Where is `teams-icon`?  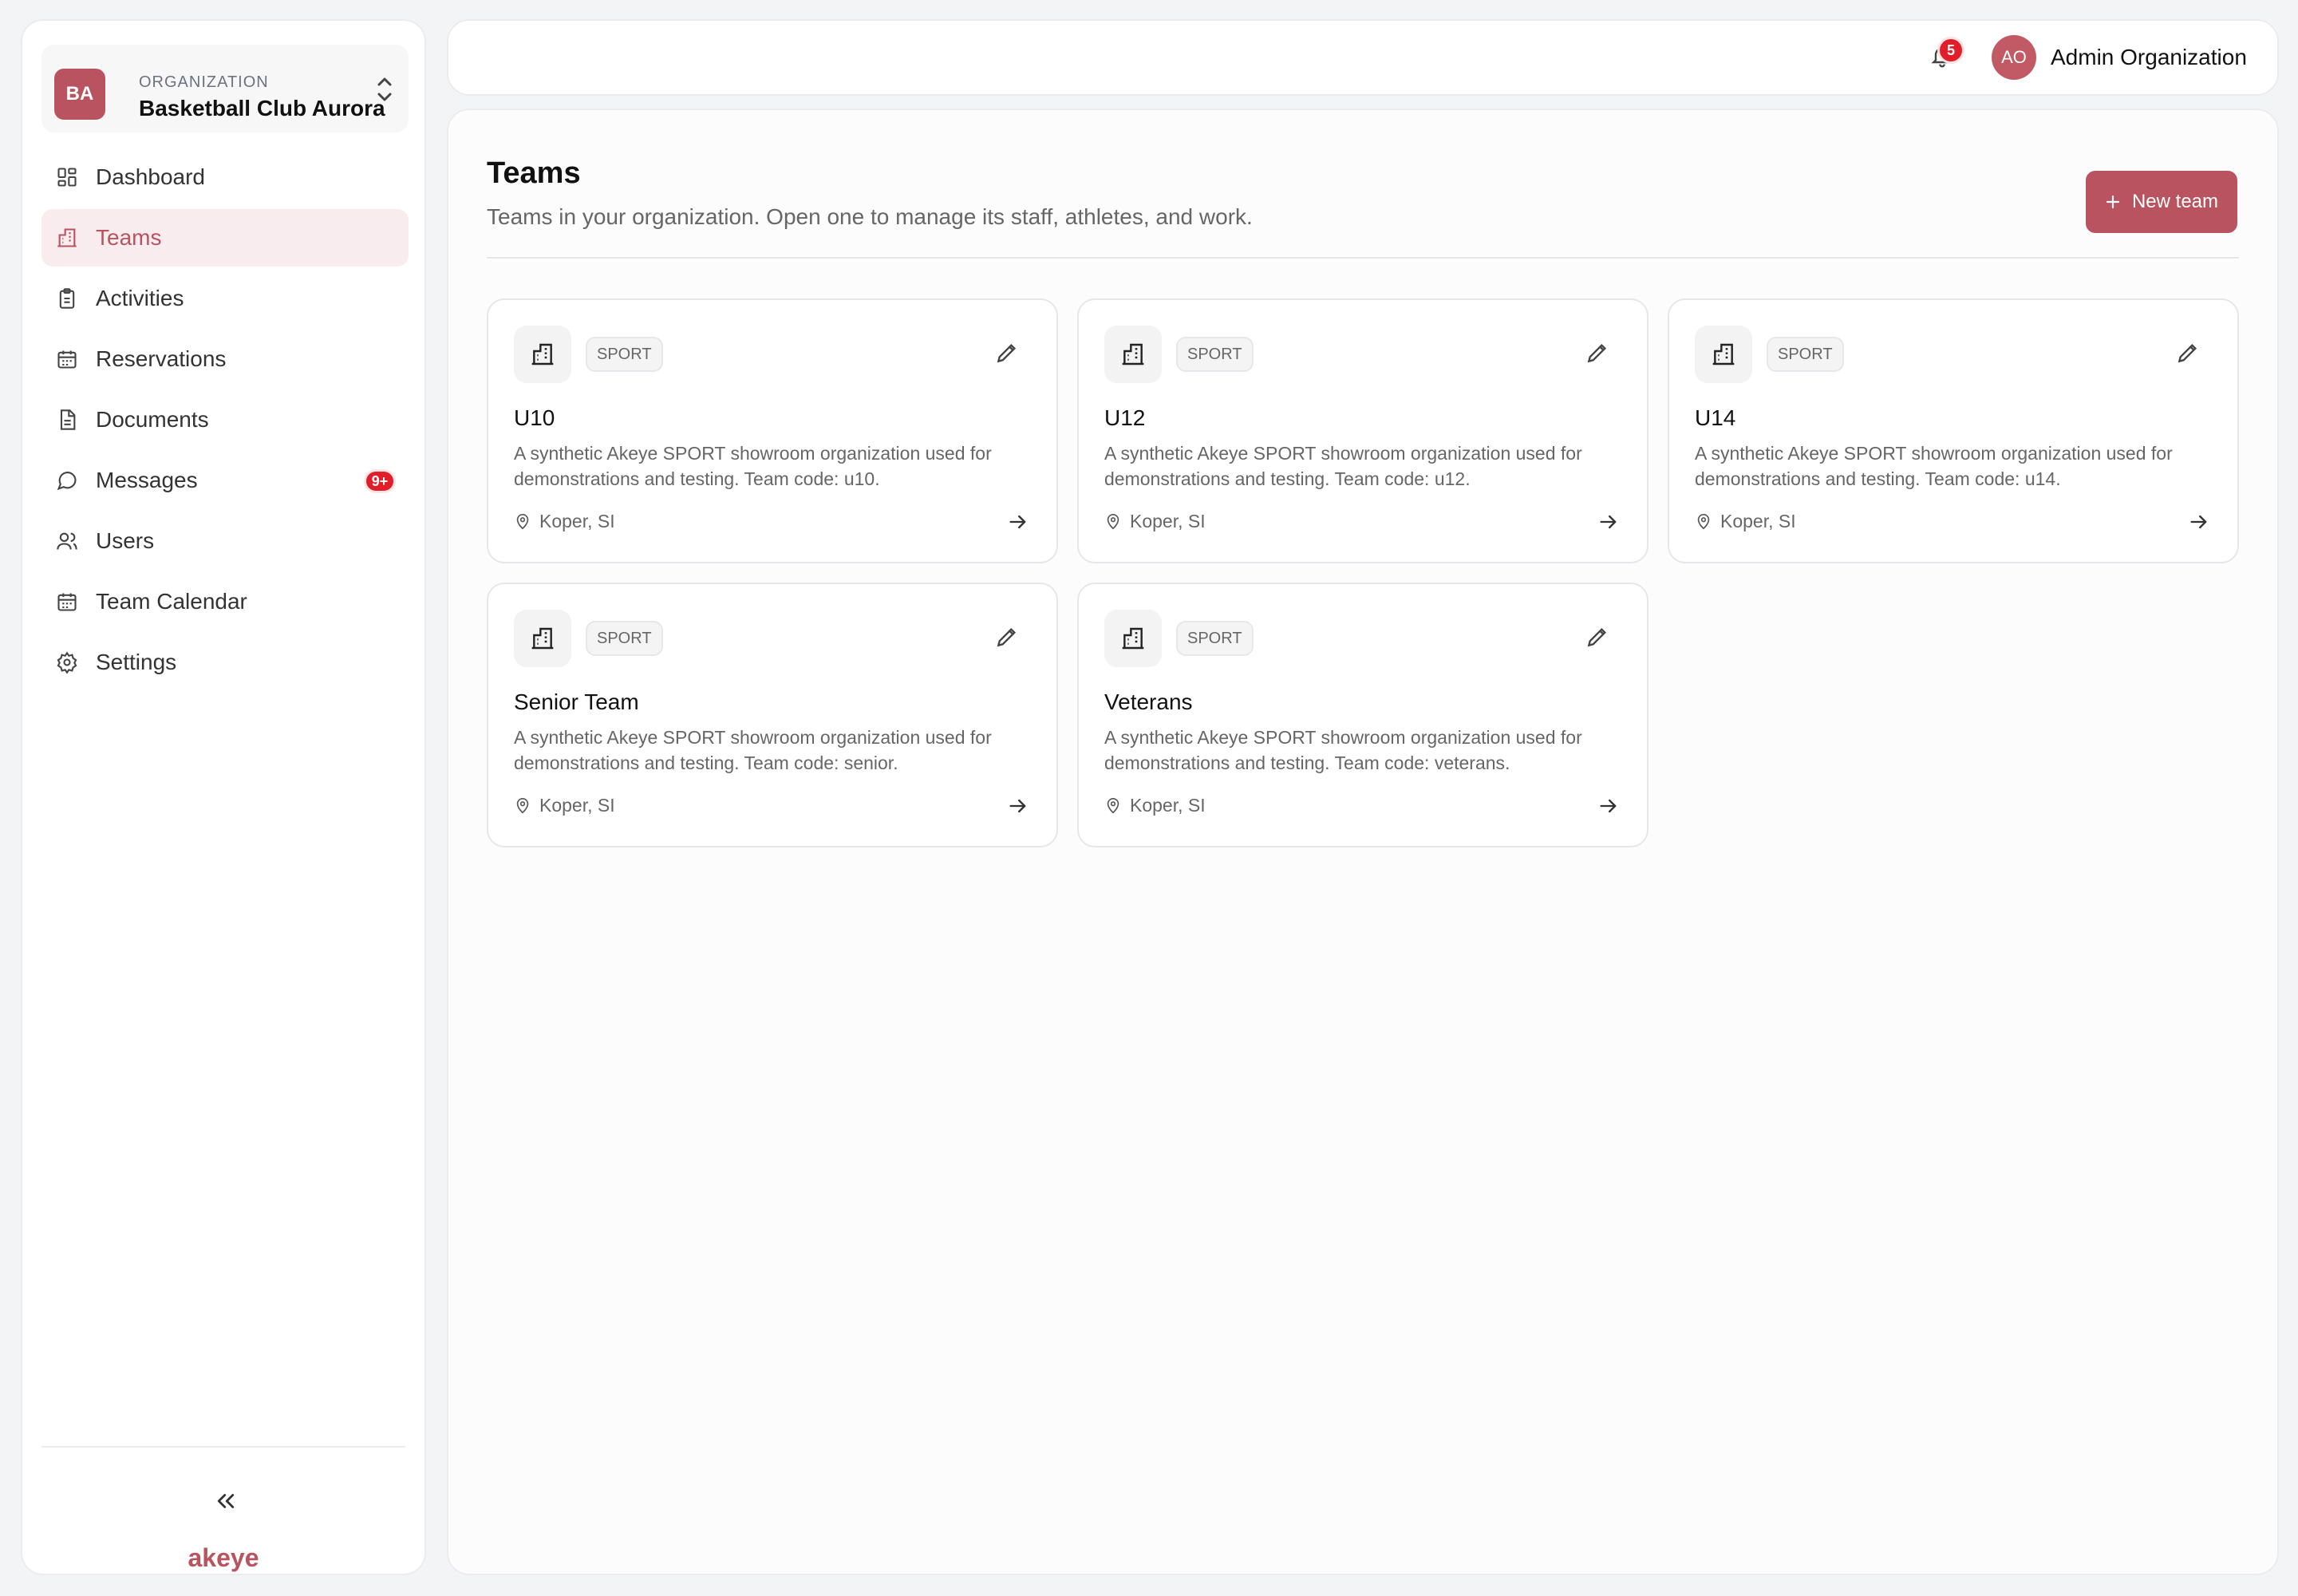 teams-icon is located at coordinates (67, 237).